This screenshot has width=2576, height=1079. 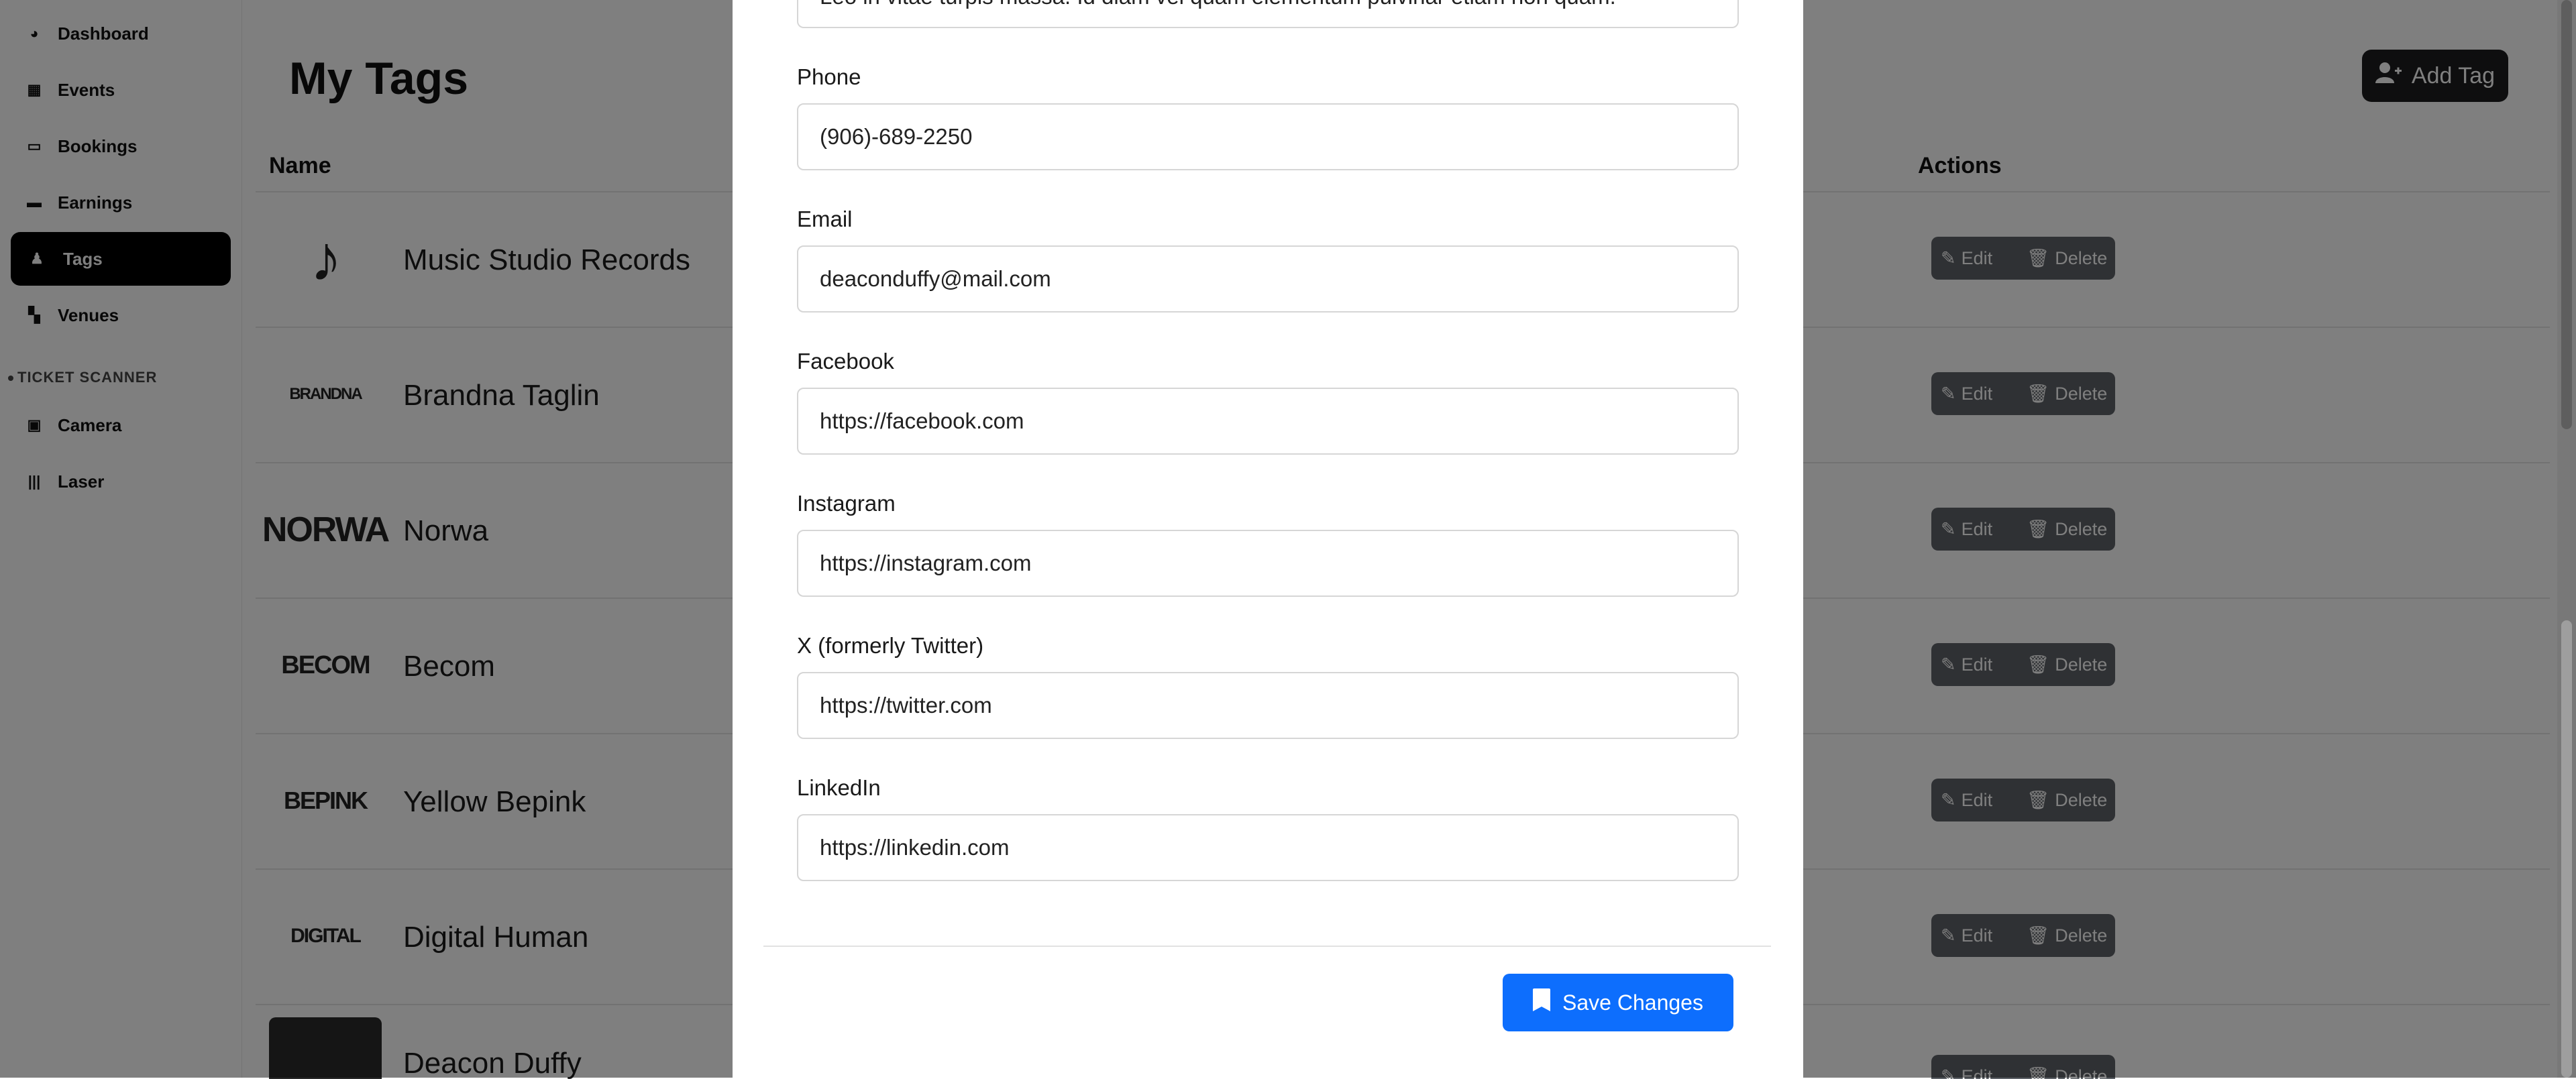 What do you see at coordinates (1268, 279) in the screenshot?
I see `email-field` at bounding box center [1268, 279].